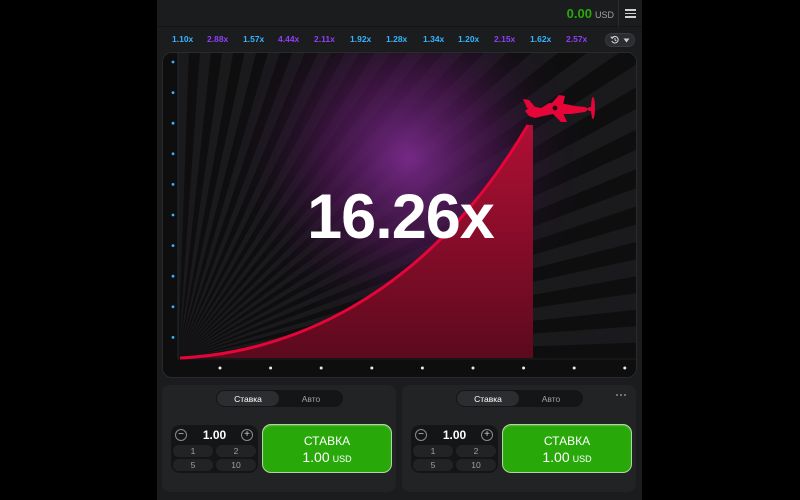 This screenshot has height=500, width=800. I want to click on history-toggle-button, so click(620, 40).